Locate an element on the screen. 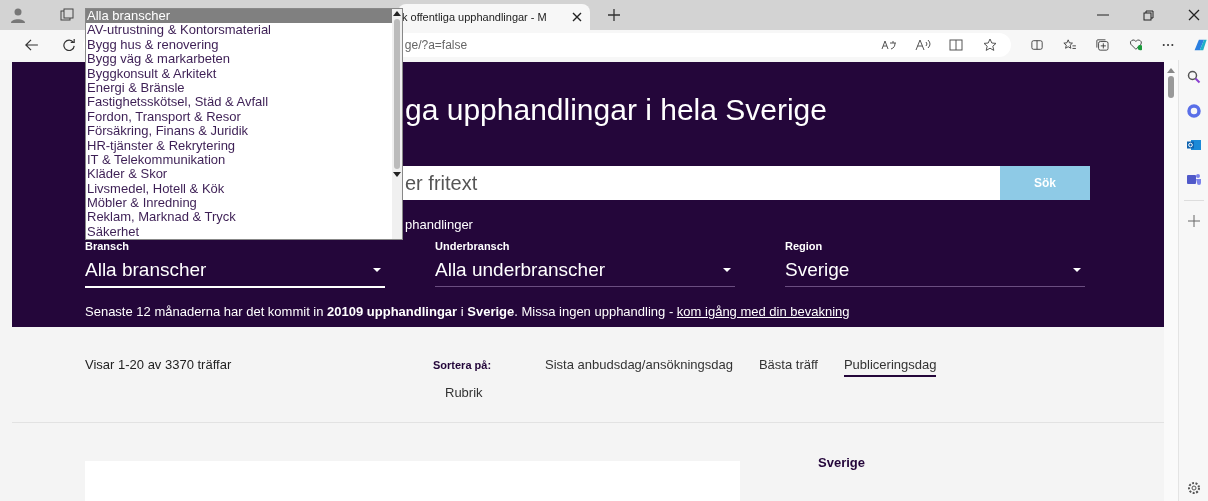  circle-logo-icon is located at coordinates (1193, 111).